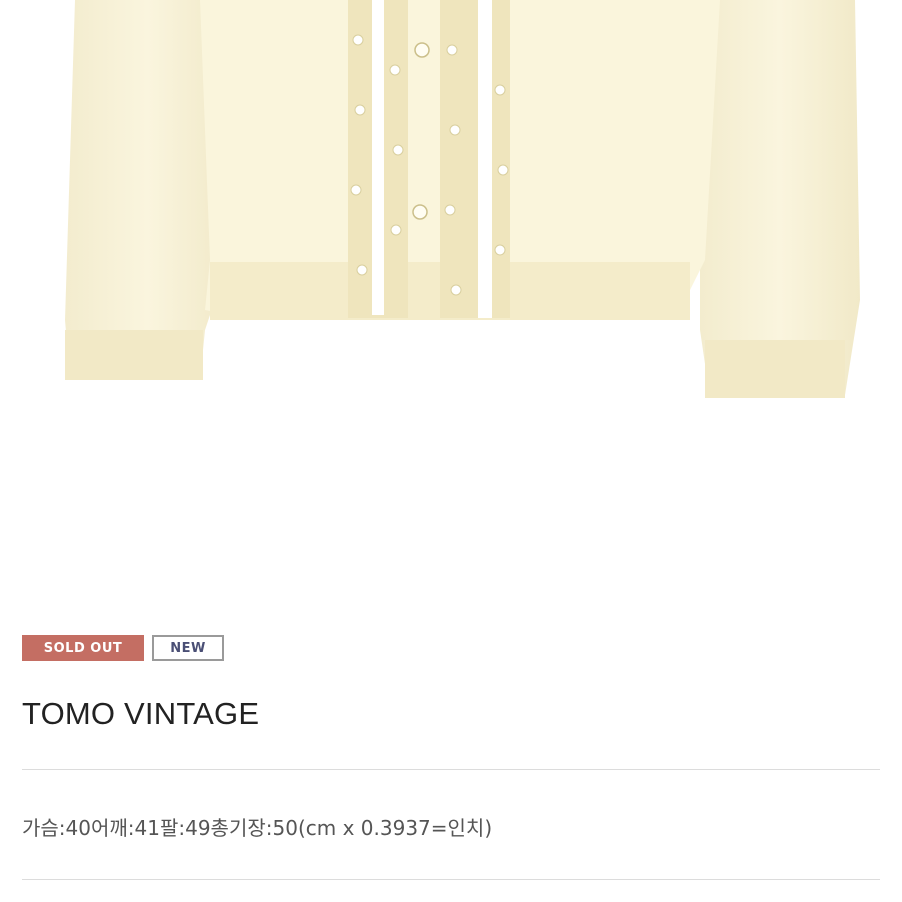 This screenshot has height=902, width=902. Describe the element at coordinates (188, 648) in the screenshot. I see `new-badge: NEW` at that location.